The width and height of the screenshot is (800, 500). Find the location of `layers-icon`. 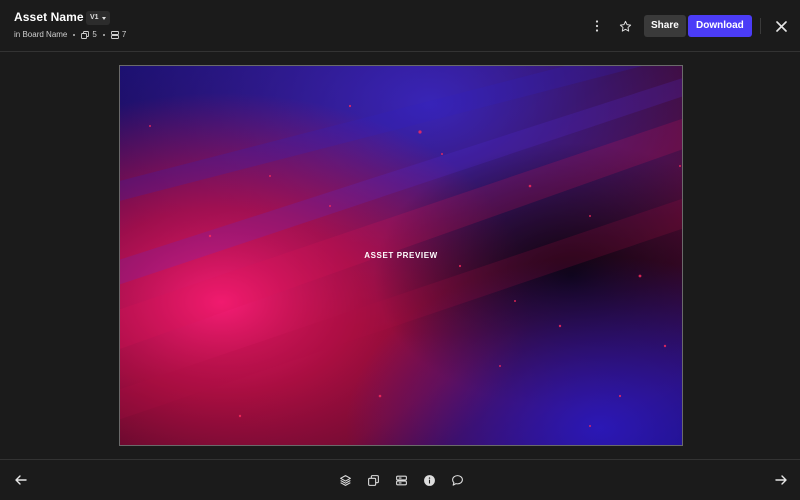

layers-icon is located at coordinates (345, 480).